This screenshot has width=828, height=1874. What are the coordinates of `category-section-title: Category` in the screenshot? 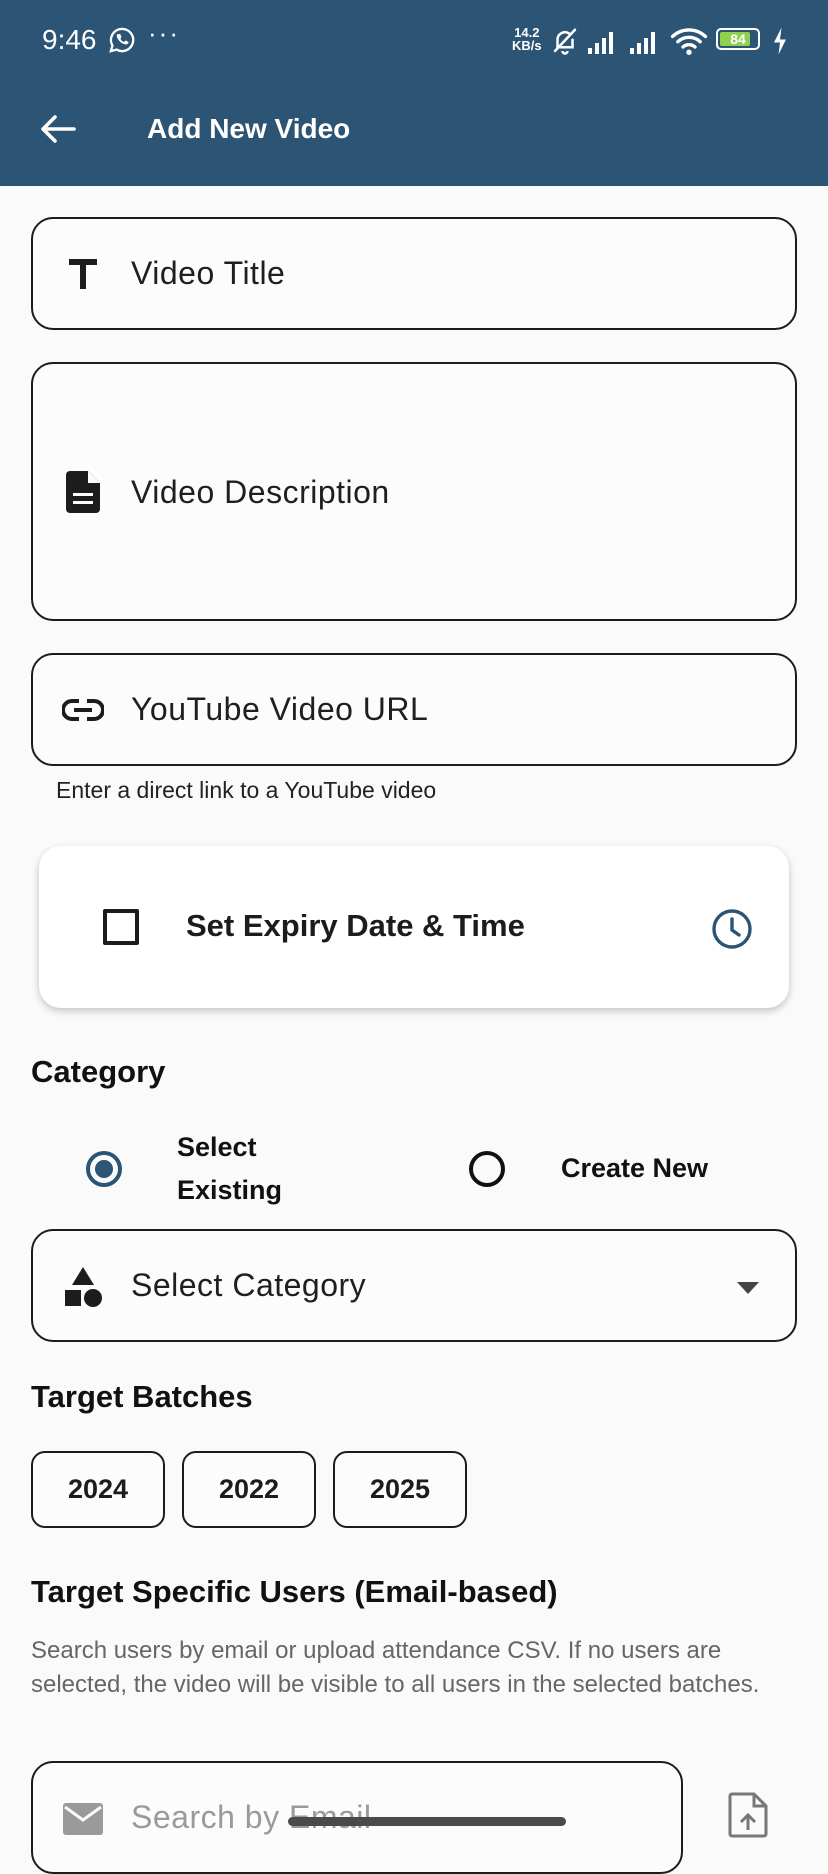 It's located at (98, 1071).